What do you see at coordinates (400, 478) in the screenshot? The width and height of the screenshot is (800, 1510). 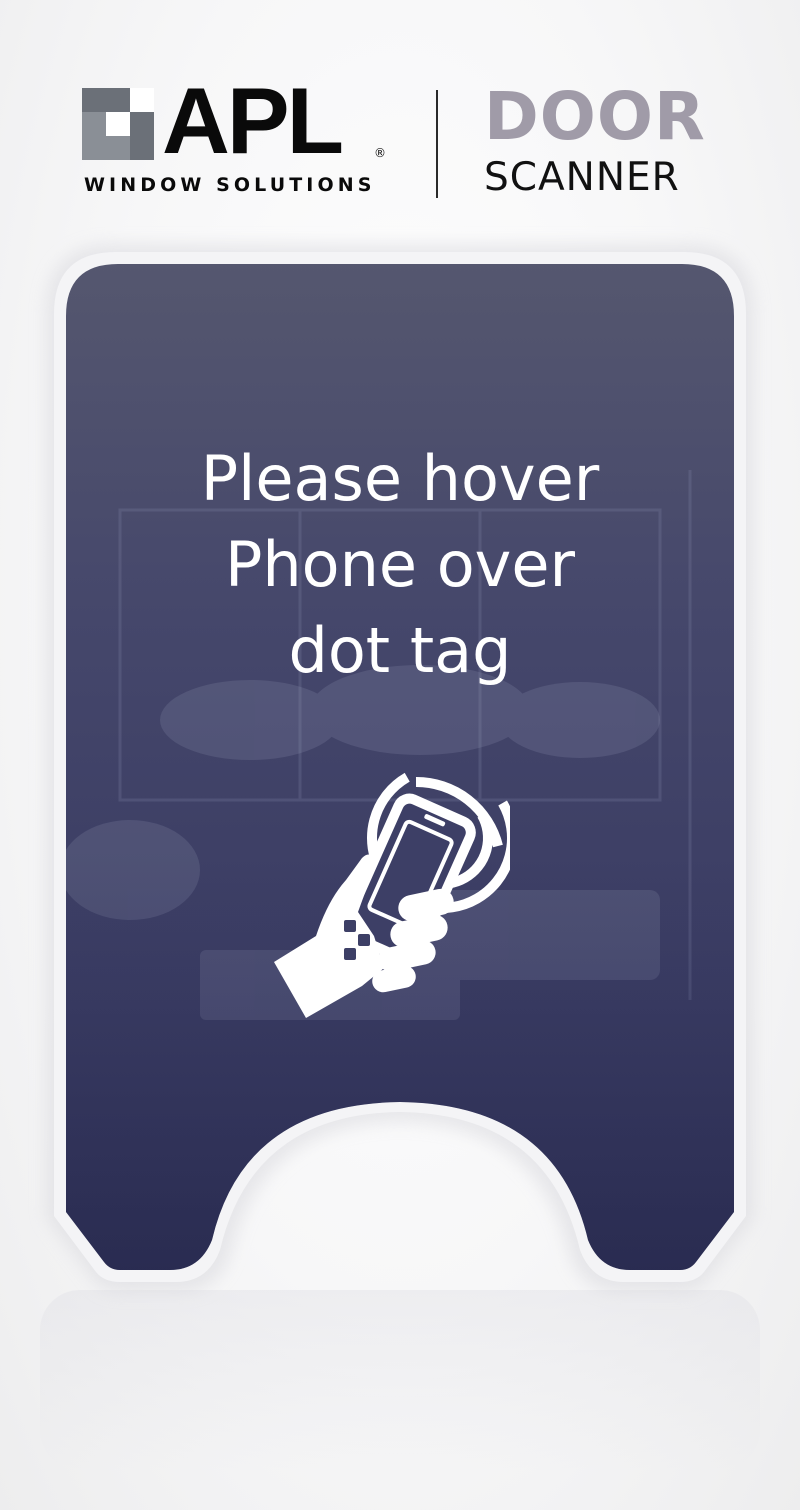 I see `instruction-line-1: Please hover` at bounding box center [400, 478].